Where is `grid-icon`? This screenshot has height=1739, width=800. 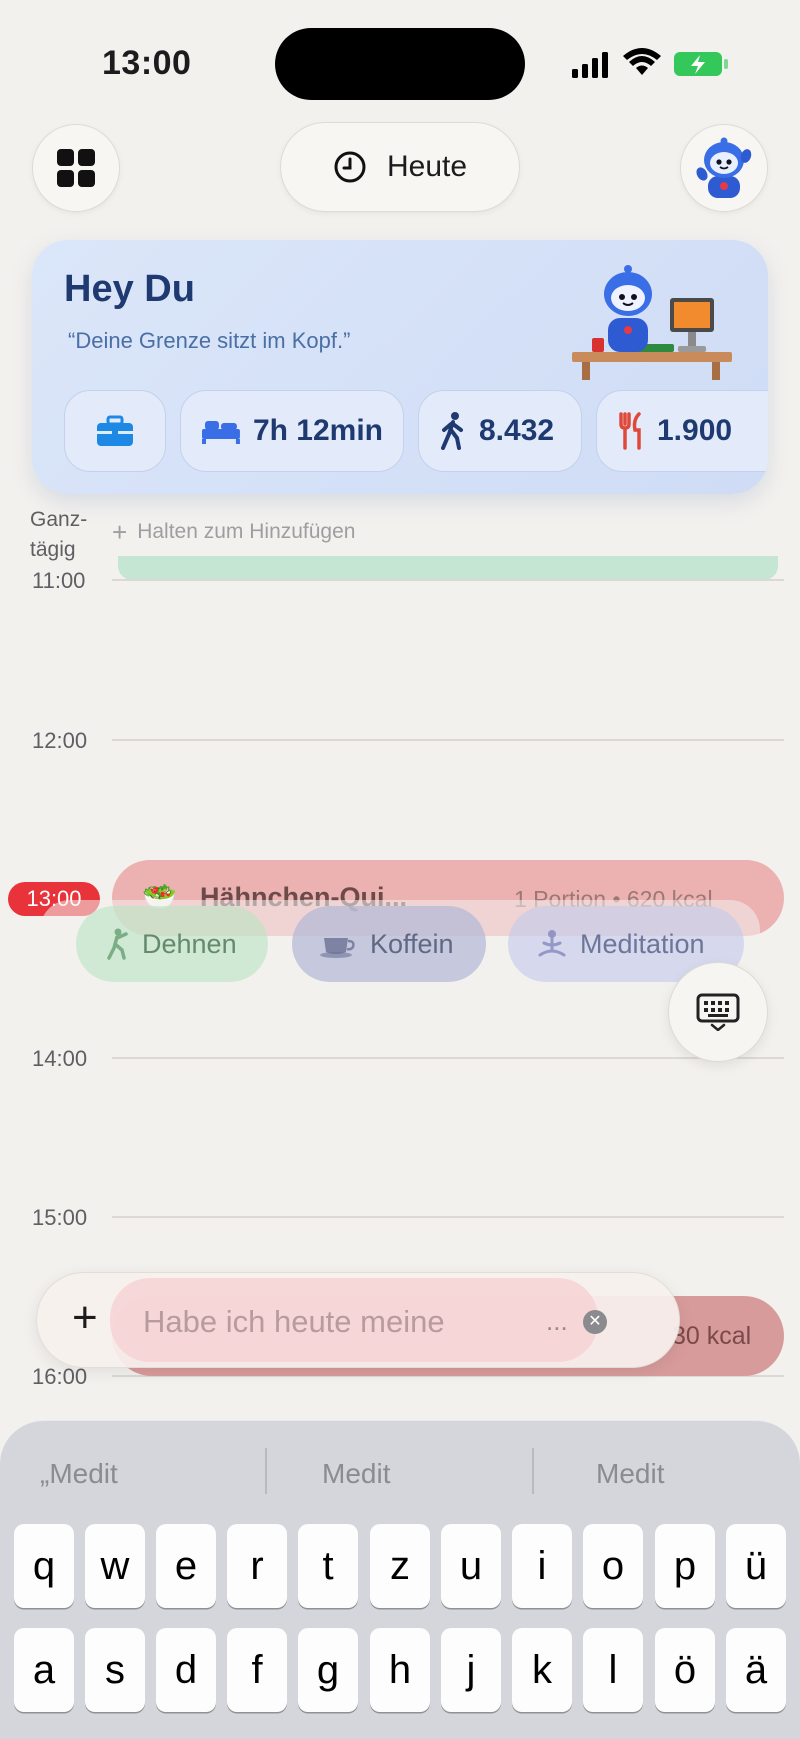
grid-icon is located at coordinates (76, 168).